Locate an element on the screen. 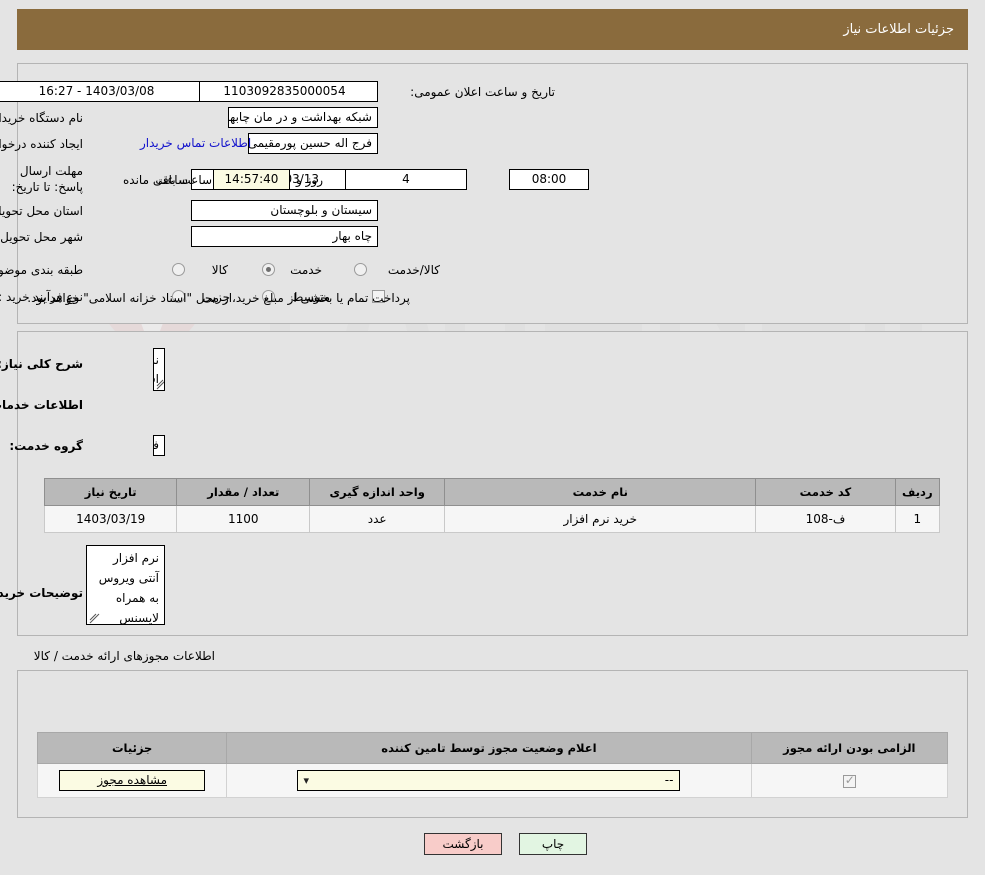 The width and height of the screenshot is (985, 875). remaining-suffix-label: ساعت باقی مانده is located at coordinates (168, 180).